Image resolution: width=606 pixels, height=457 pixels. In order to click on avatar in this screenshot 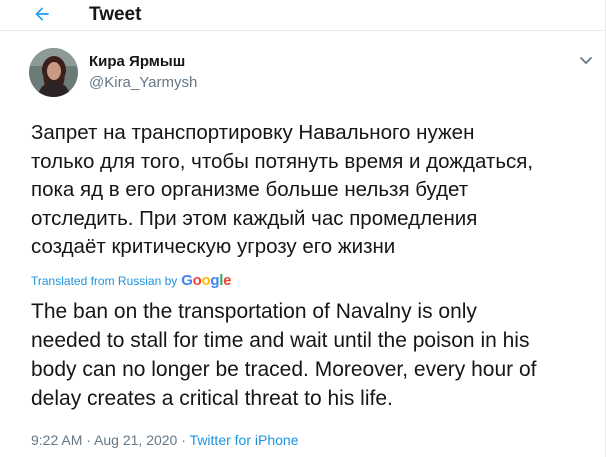, I will do `click(53, 72)`.